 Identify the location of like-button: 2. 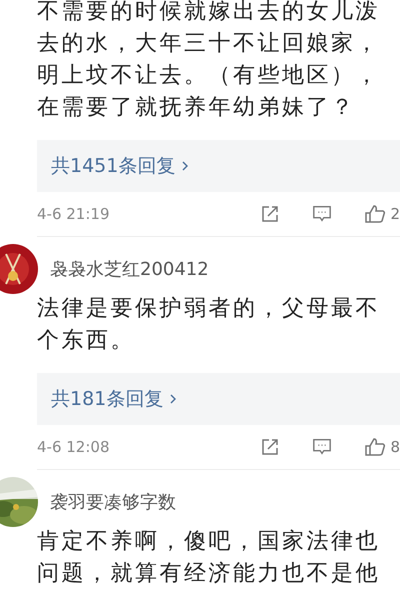
(382, 214).